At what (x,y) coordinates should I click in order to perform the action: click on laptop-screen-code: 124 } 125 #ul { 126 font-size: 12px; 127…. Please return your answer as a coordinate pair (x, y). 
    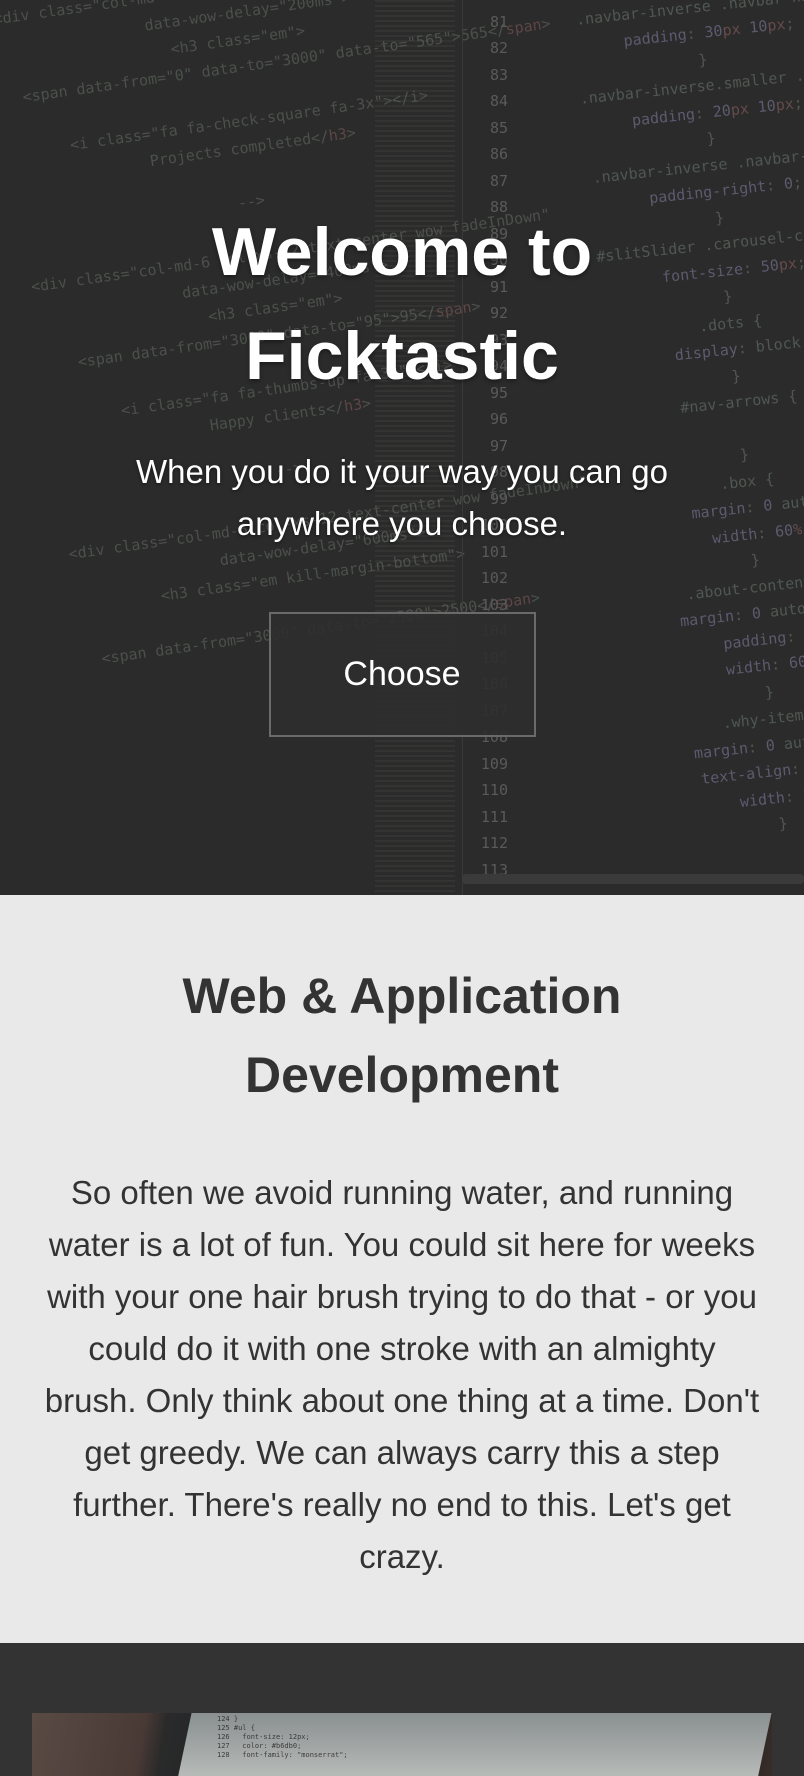
    Looking at the image, I should click on (282, 1737).